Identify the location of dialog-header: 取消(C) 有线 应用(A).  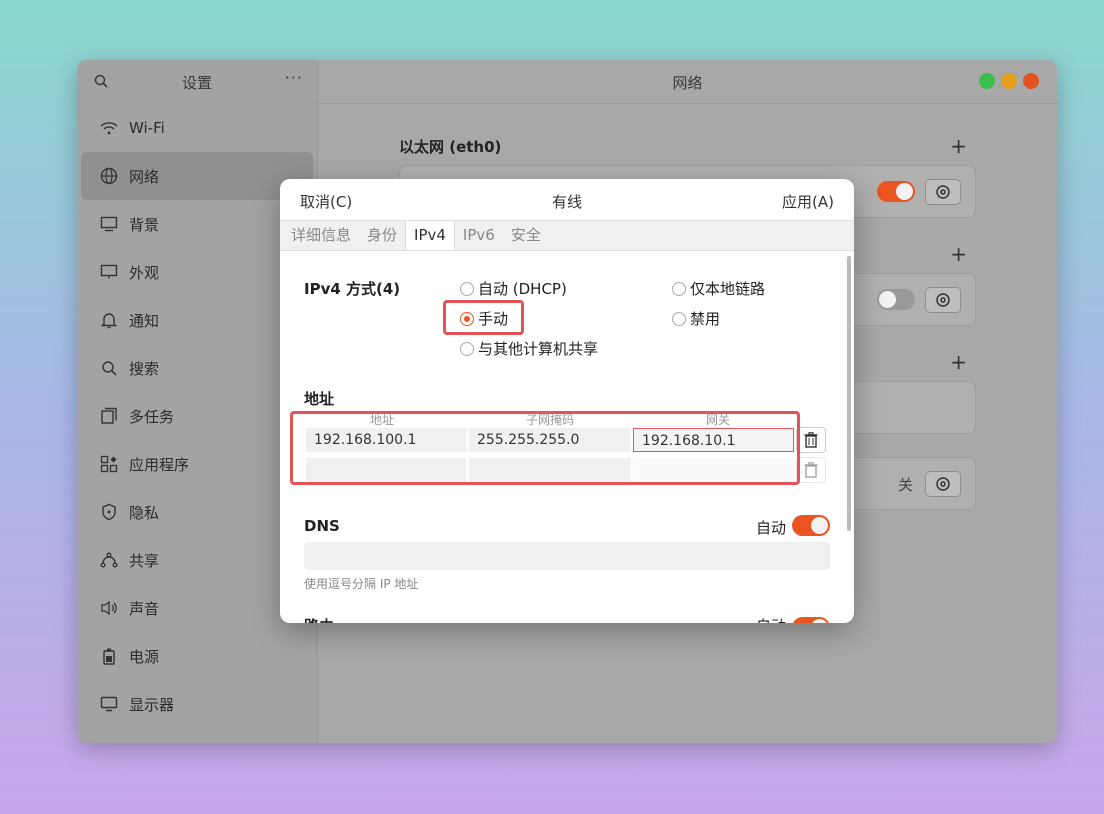
(567, 200).